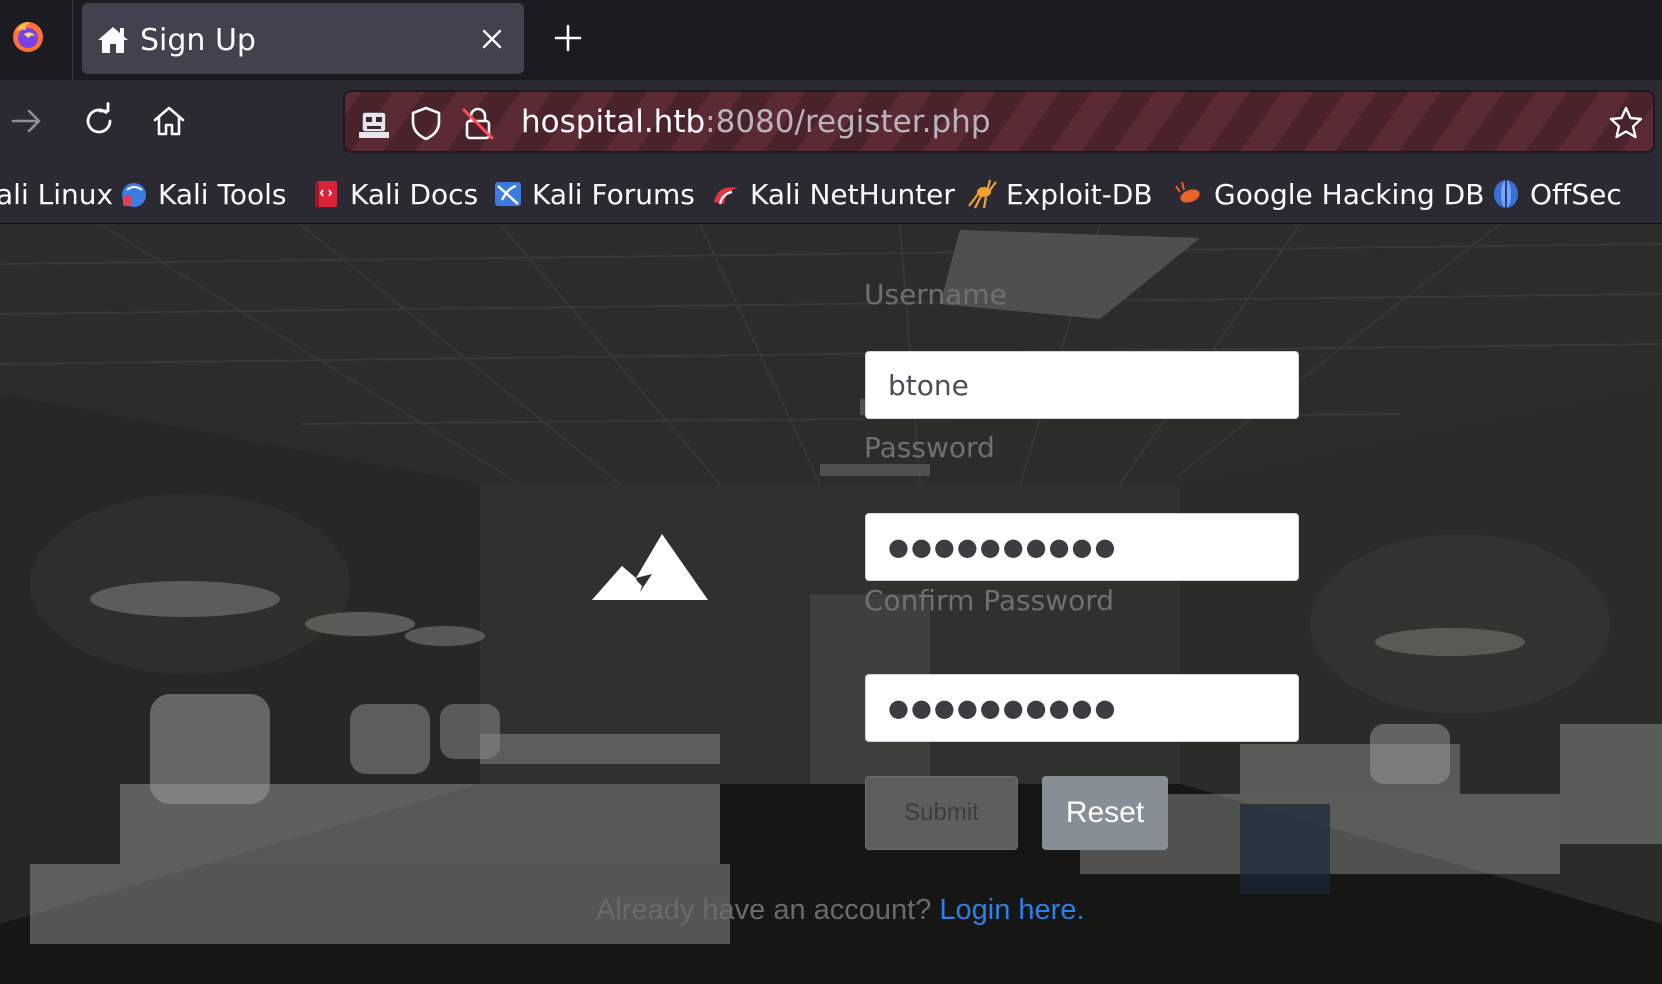 This screenshot has width=1662, height=984. What do you see at coordinates (1349, 194) in the screenshot?
I see `bookmark-label: Google Hacking DB` at bounding box center [1349, 194].